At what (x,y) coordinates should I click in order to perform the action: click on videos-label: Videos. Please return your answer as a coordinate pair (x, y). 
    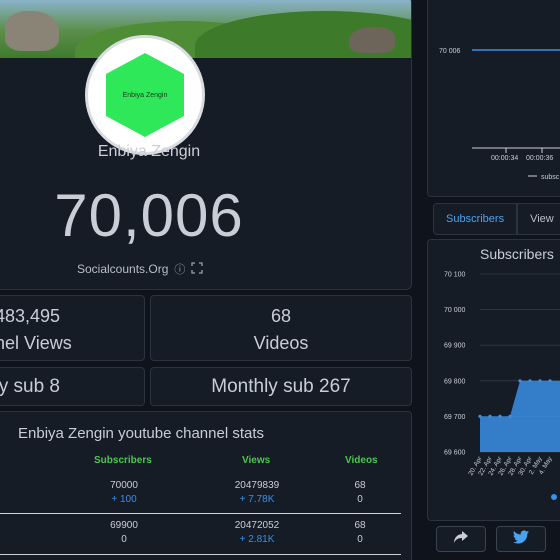
    Looking at the image, I should click on (281, 343).